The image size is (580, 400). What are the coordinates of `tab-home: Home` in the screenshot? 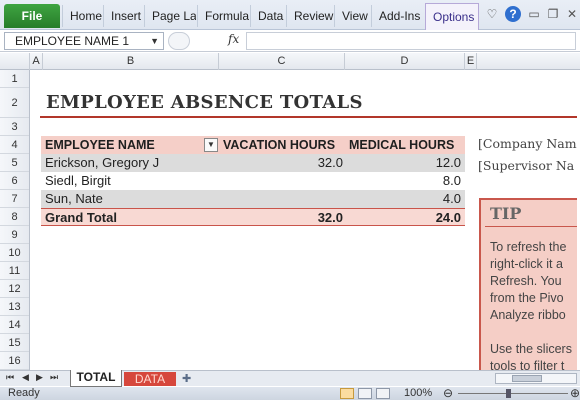 It's located at (82, 16).